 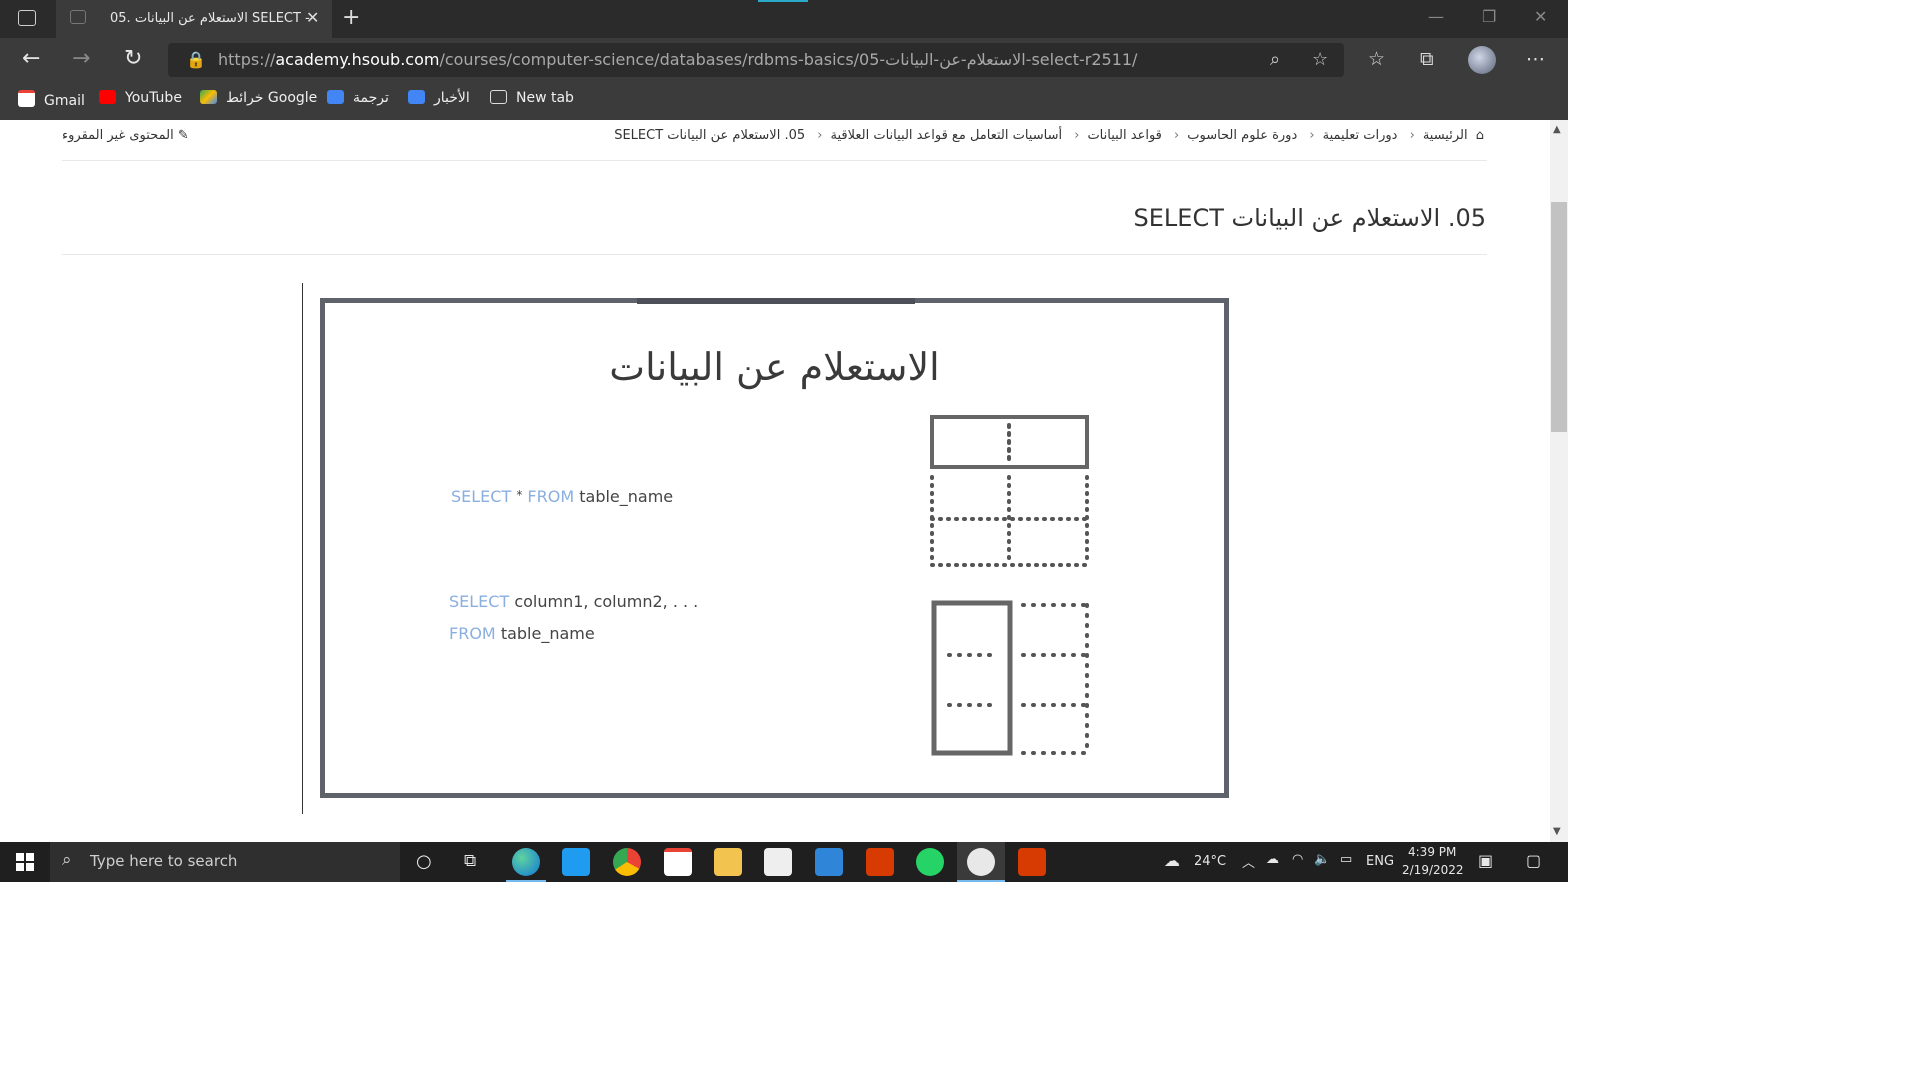 I want to click on fav-news: الأخبار, so click(x=439, y=98).